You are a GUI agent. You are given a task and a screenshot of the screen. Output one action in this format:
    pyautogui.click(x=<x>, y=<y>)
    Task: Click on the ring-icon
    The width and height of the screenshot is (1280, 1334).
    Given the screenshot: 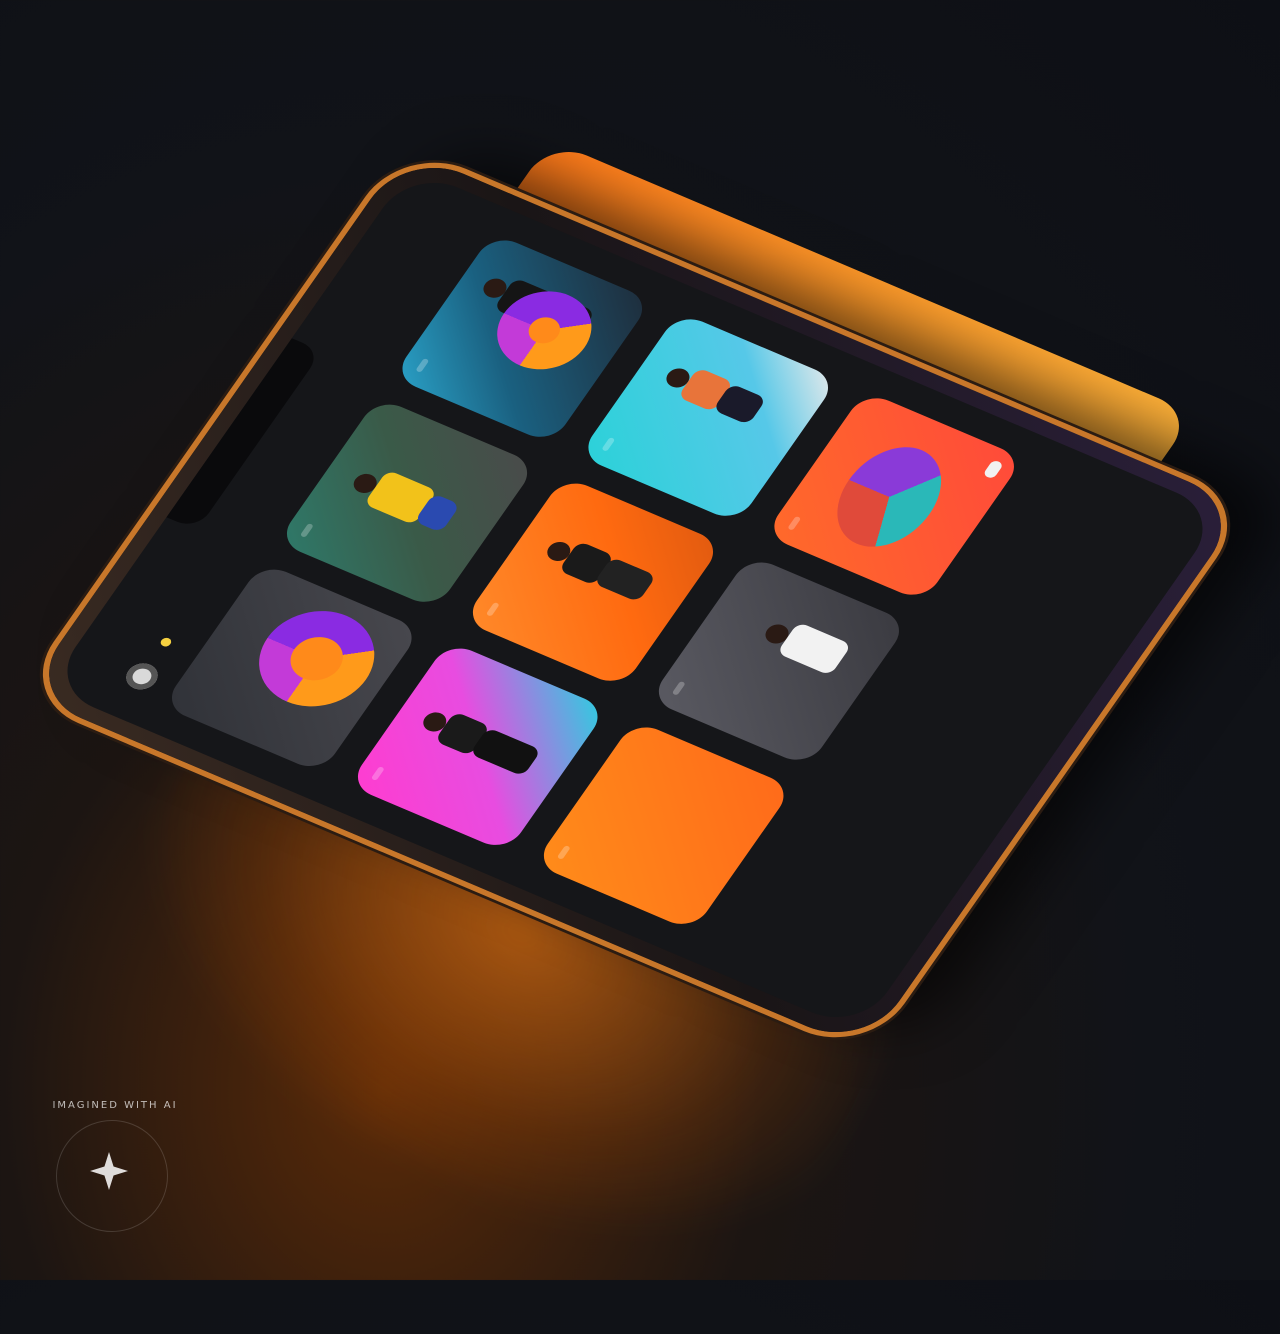 What is the action you would take?
    pyautogui.click(x=317, y=658)
    